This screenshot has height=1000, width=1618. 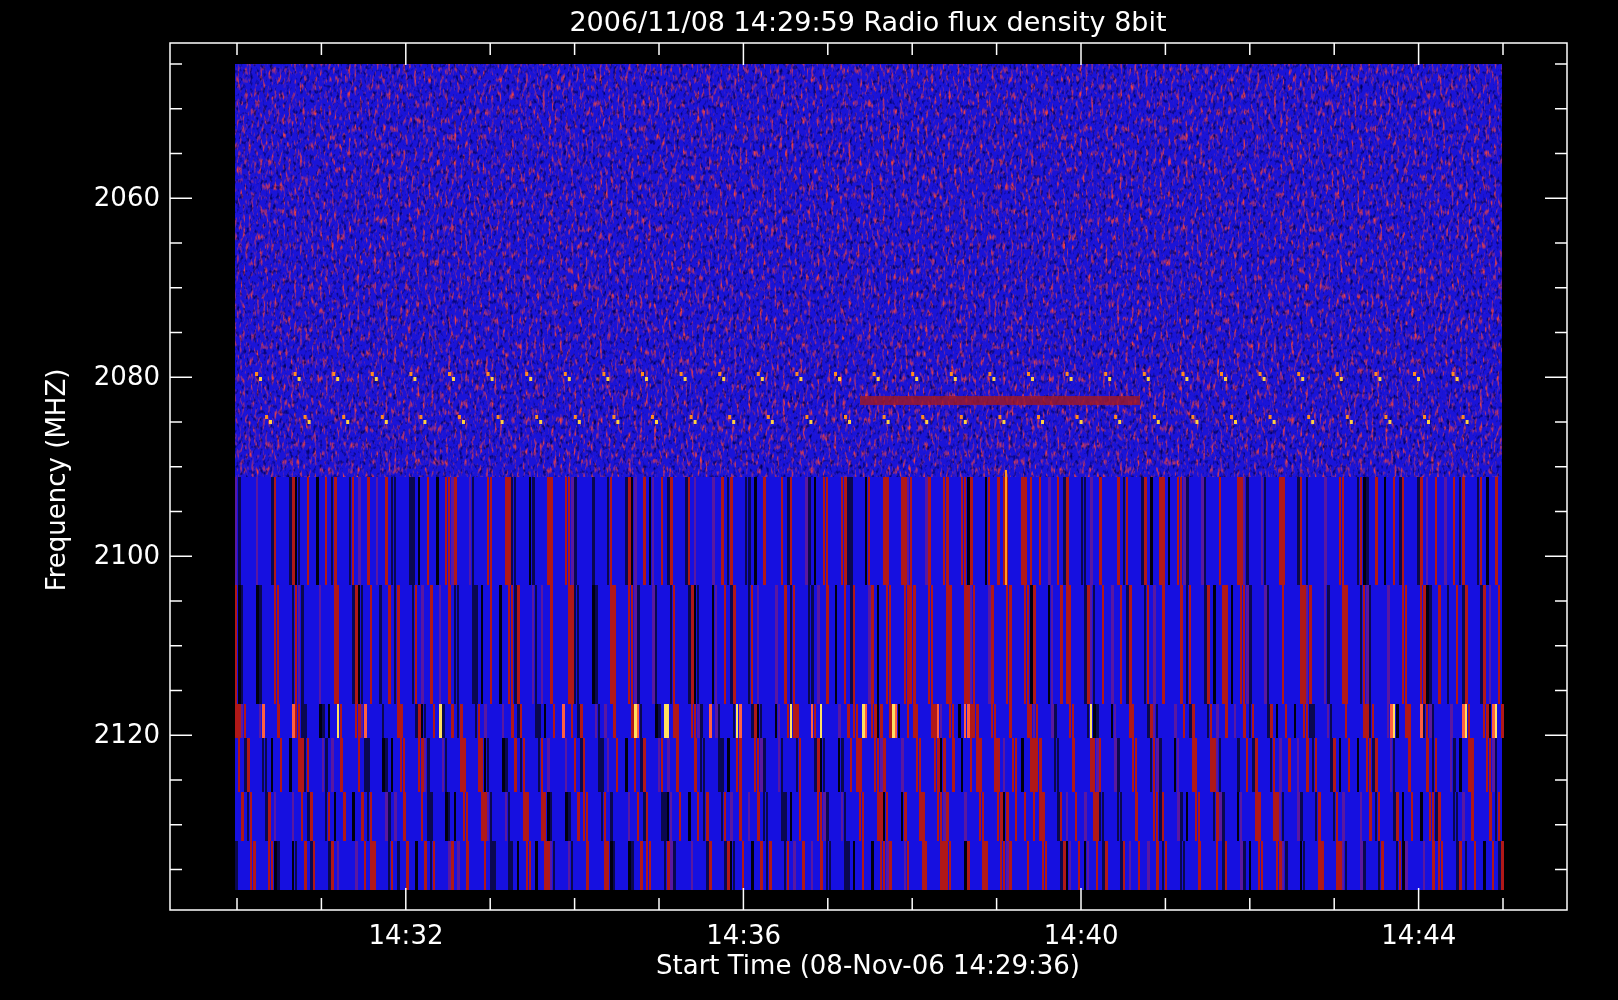 What do you see at coordinates (1081, 935) in the screenshot?
I see `axis-tick-label: 14:40` at bounding box center [1081, 935].